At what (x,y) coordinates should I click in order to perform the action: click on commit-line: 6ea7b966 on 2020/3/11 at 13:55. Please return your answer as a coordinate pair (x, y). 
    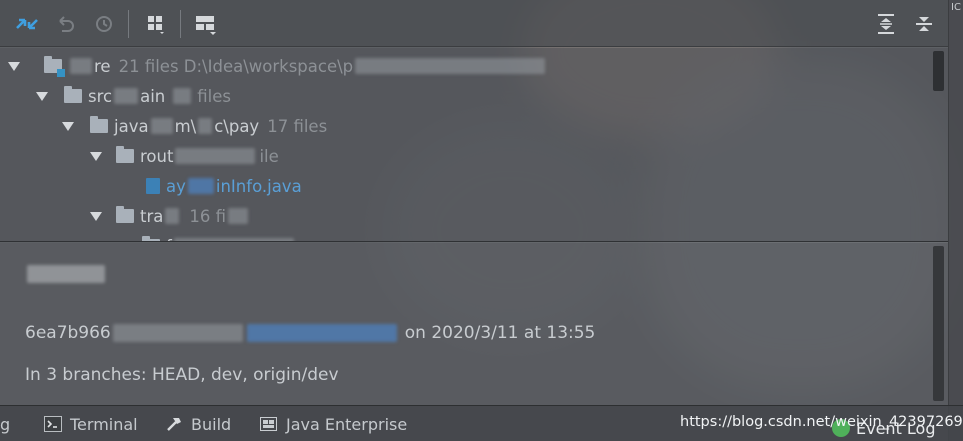
    Looking at the image, I should click on (310, 333).